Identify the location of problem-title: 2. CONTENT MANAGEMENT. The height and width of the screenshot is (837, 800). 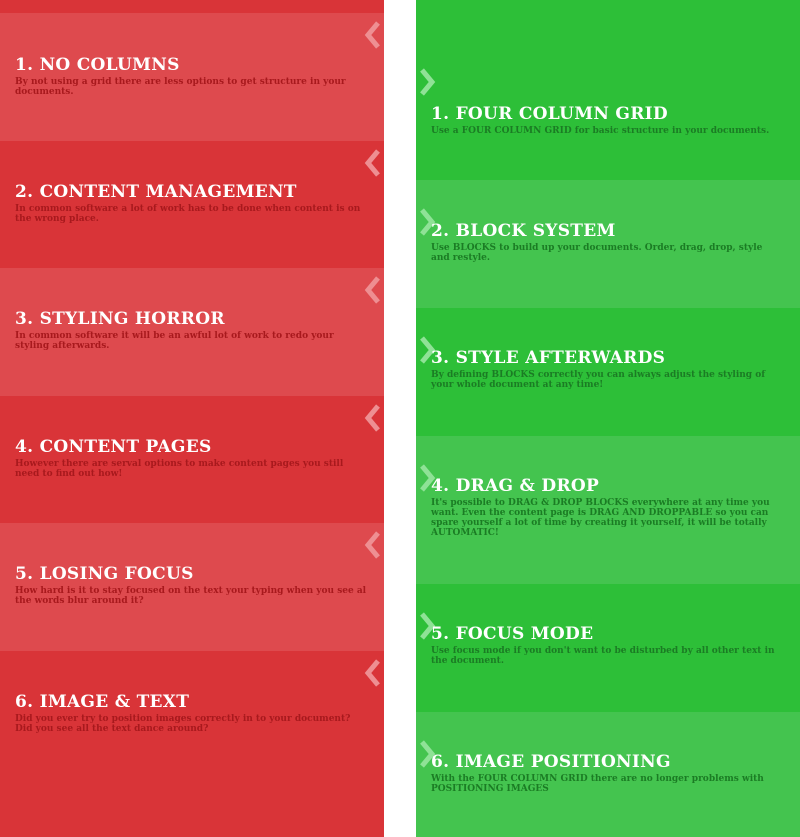
(156, 192).